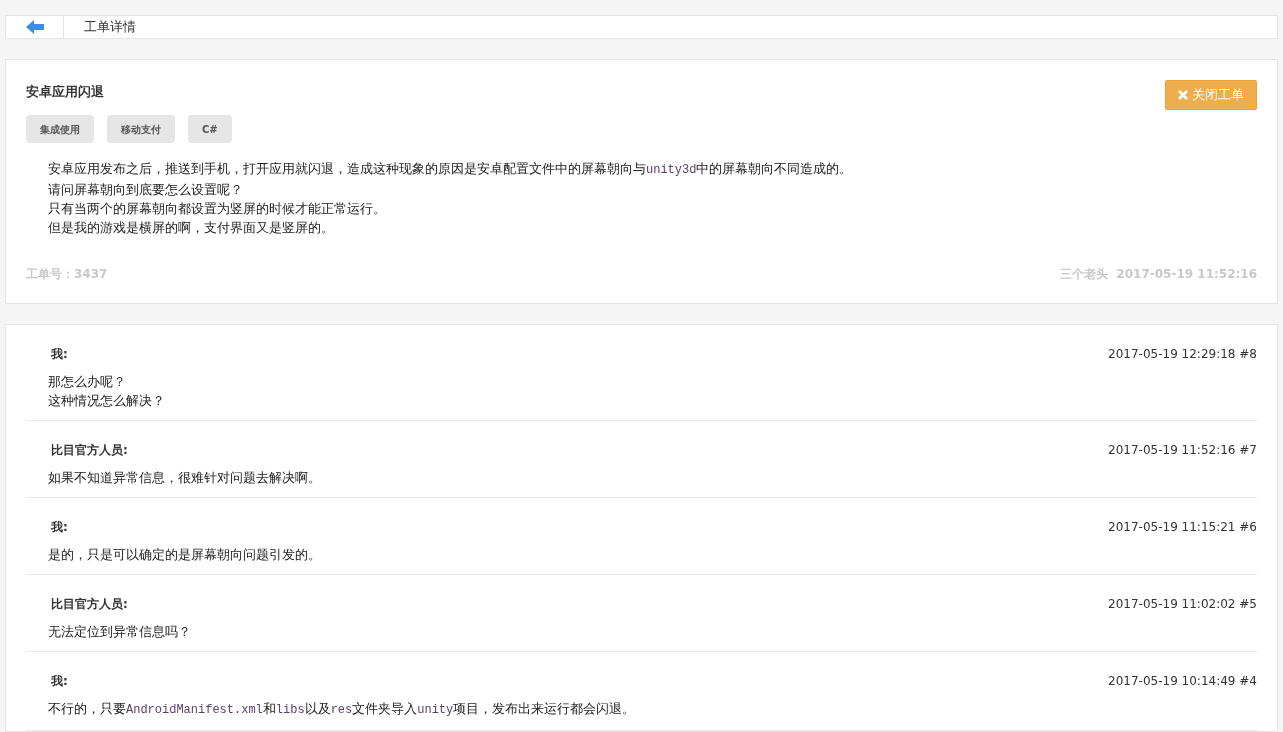 The height and width of the screenshot is (732, 1283). I want to click on back-arrow-icon, so click(34, 26).